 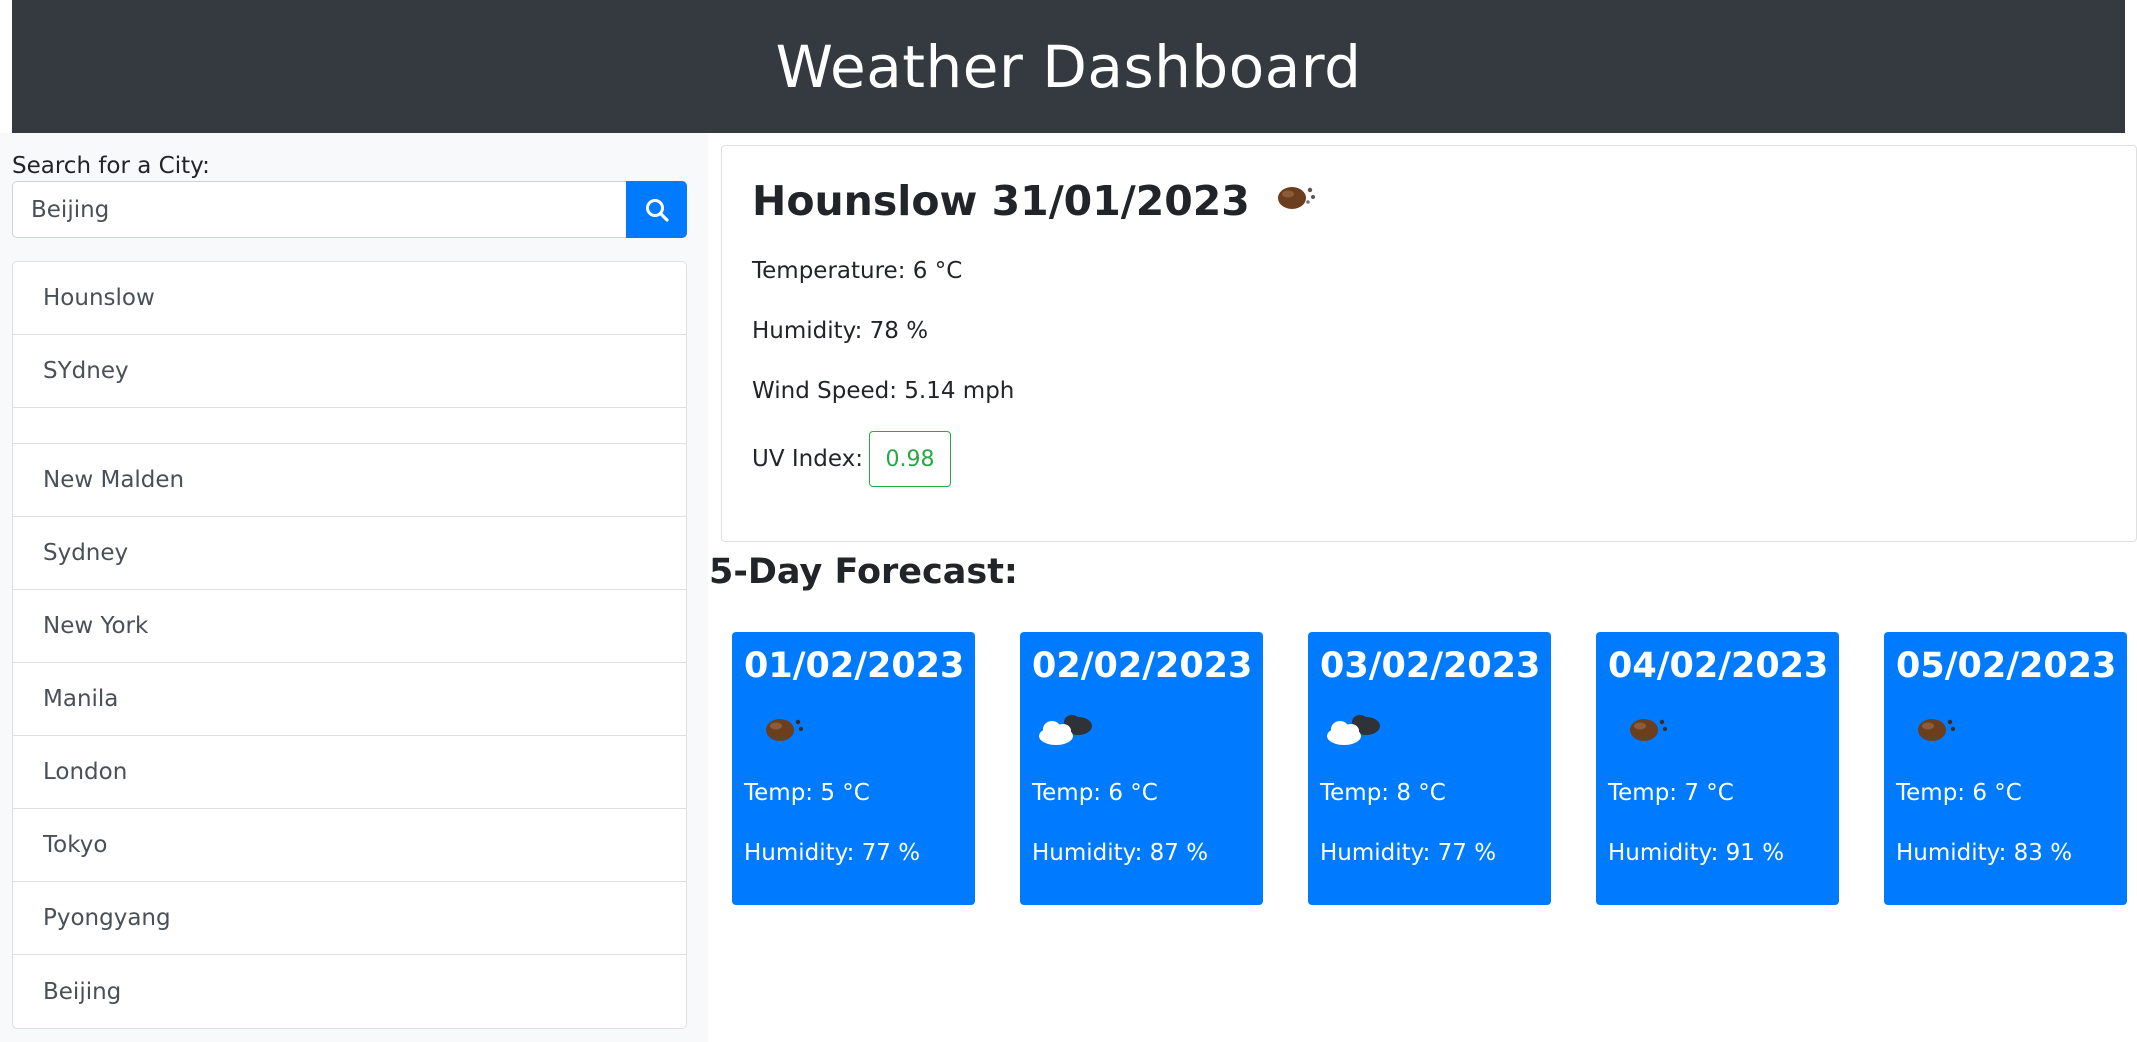 What do you see at coordinates (111, 166) in the screenshot?
I see `search-label: Search for a City:` at bounding box center [111, 166].